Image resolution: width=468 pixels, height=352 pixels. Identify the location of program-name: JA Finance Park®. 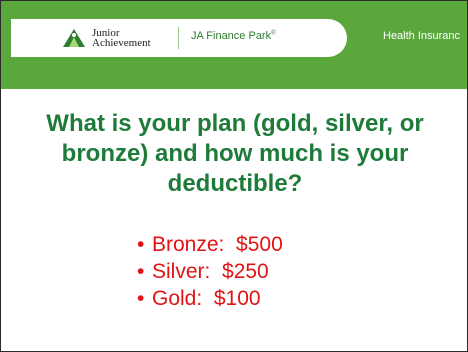
(233, 36).